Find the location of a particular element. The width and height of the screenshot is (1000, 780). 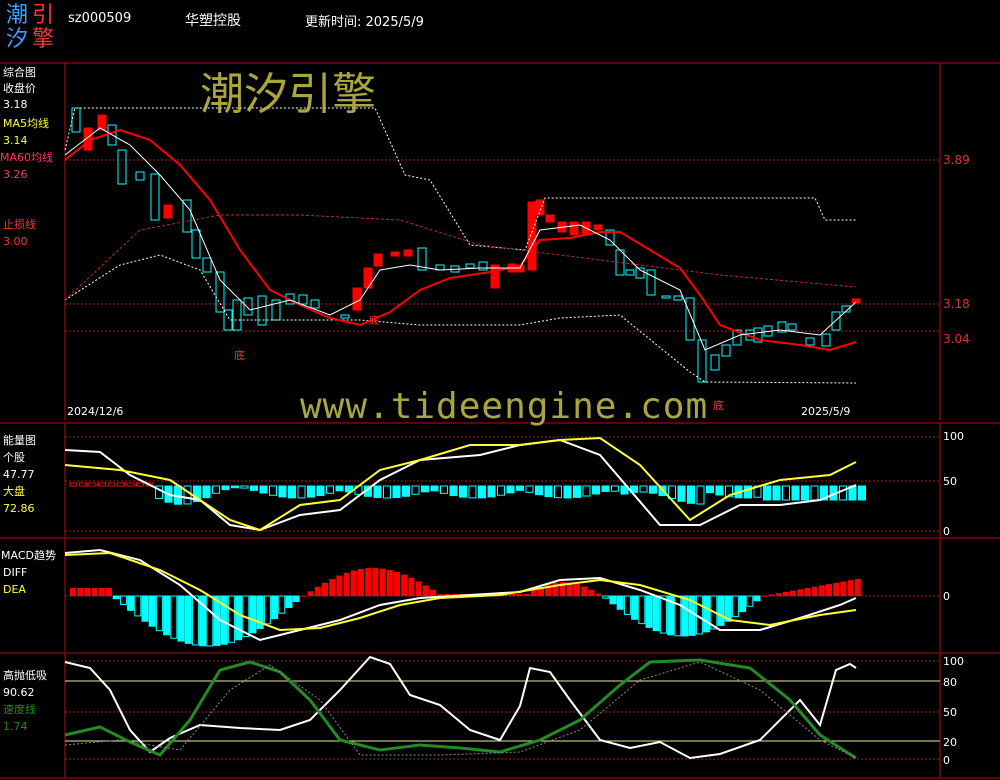

ma60-dashed-line is located at coordinates (460, 257).